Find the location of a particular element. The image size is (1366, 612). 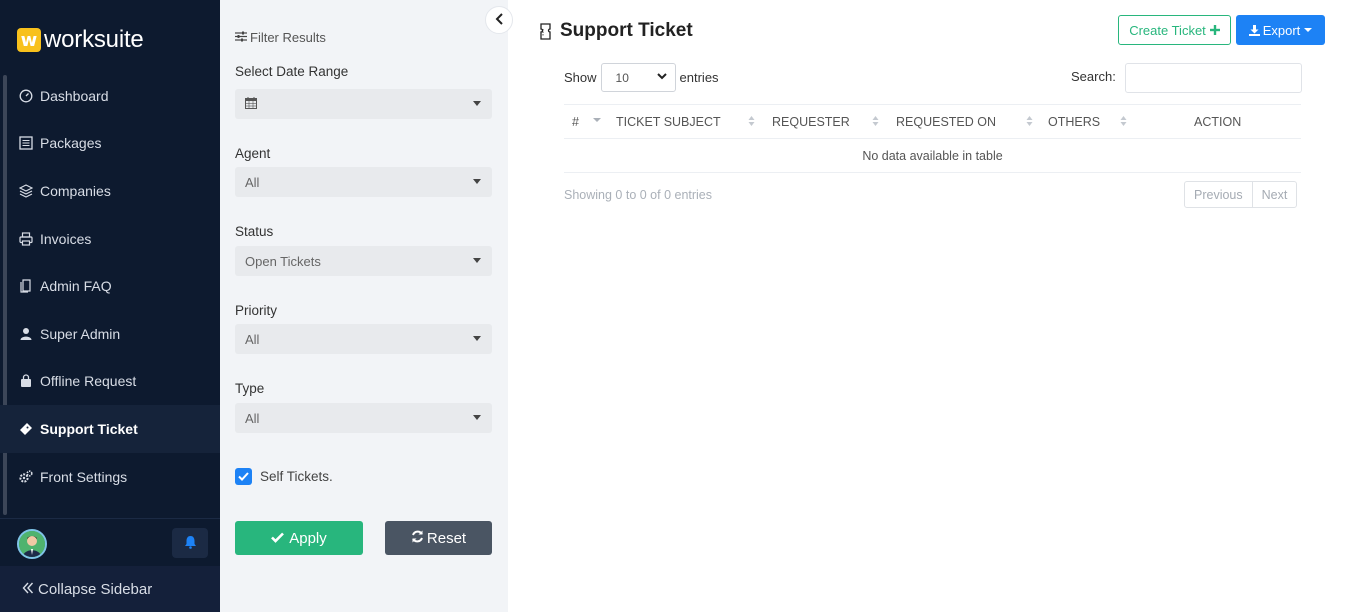

brand-logo: w worksuite is located at coordinates (80, 40).